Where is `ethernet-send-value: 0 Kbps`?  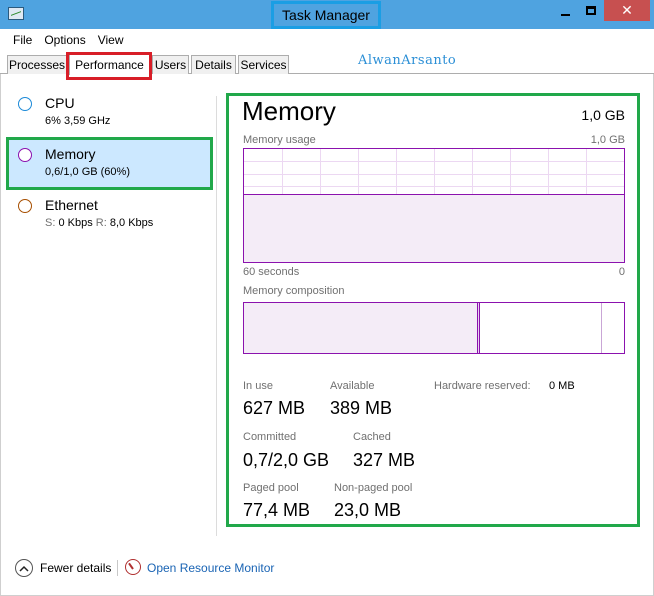 ethernet-send-value: 0 Kbps is located at coordinates (75, 223).